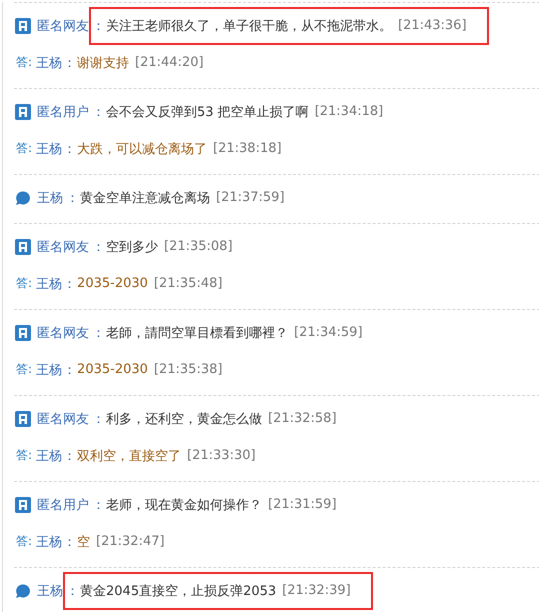  What do you see at coordinates (103, 63) in the screenshot?
I see `reply-text: 谢谢支持` at bounding box center [103, 63].